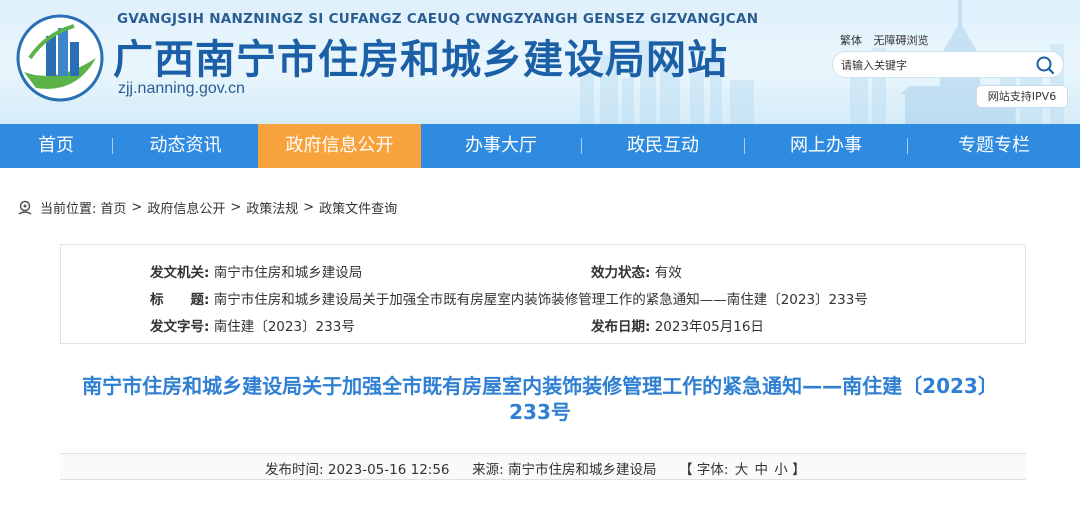 This screenshot has height=507, width=1080. I want to click on nav-item-special-topics: 专题专栏, so click(994, 146).